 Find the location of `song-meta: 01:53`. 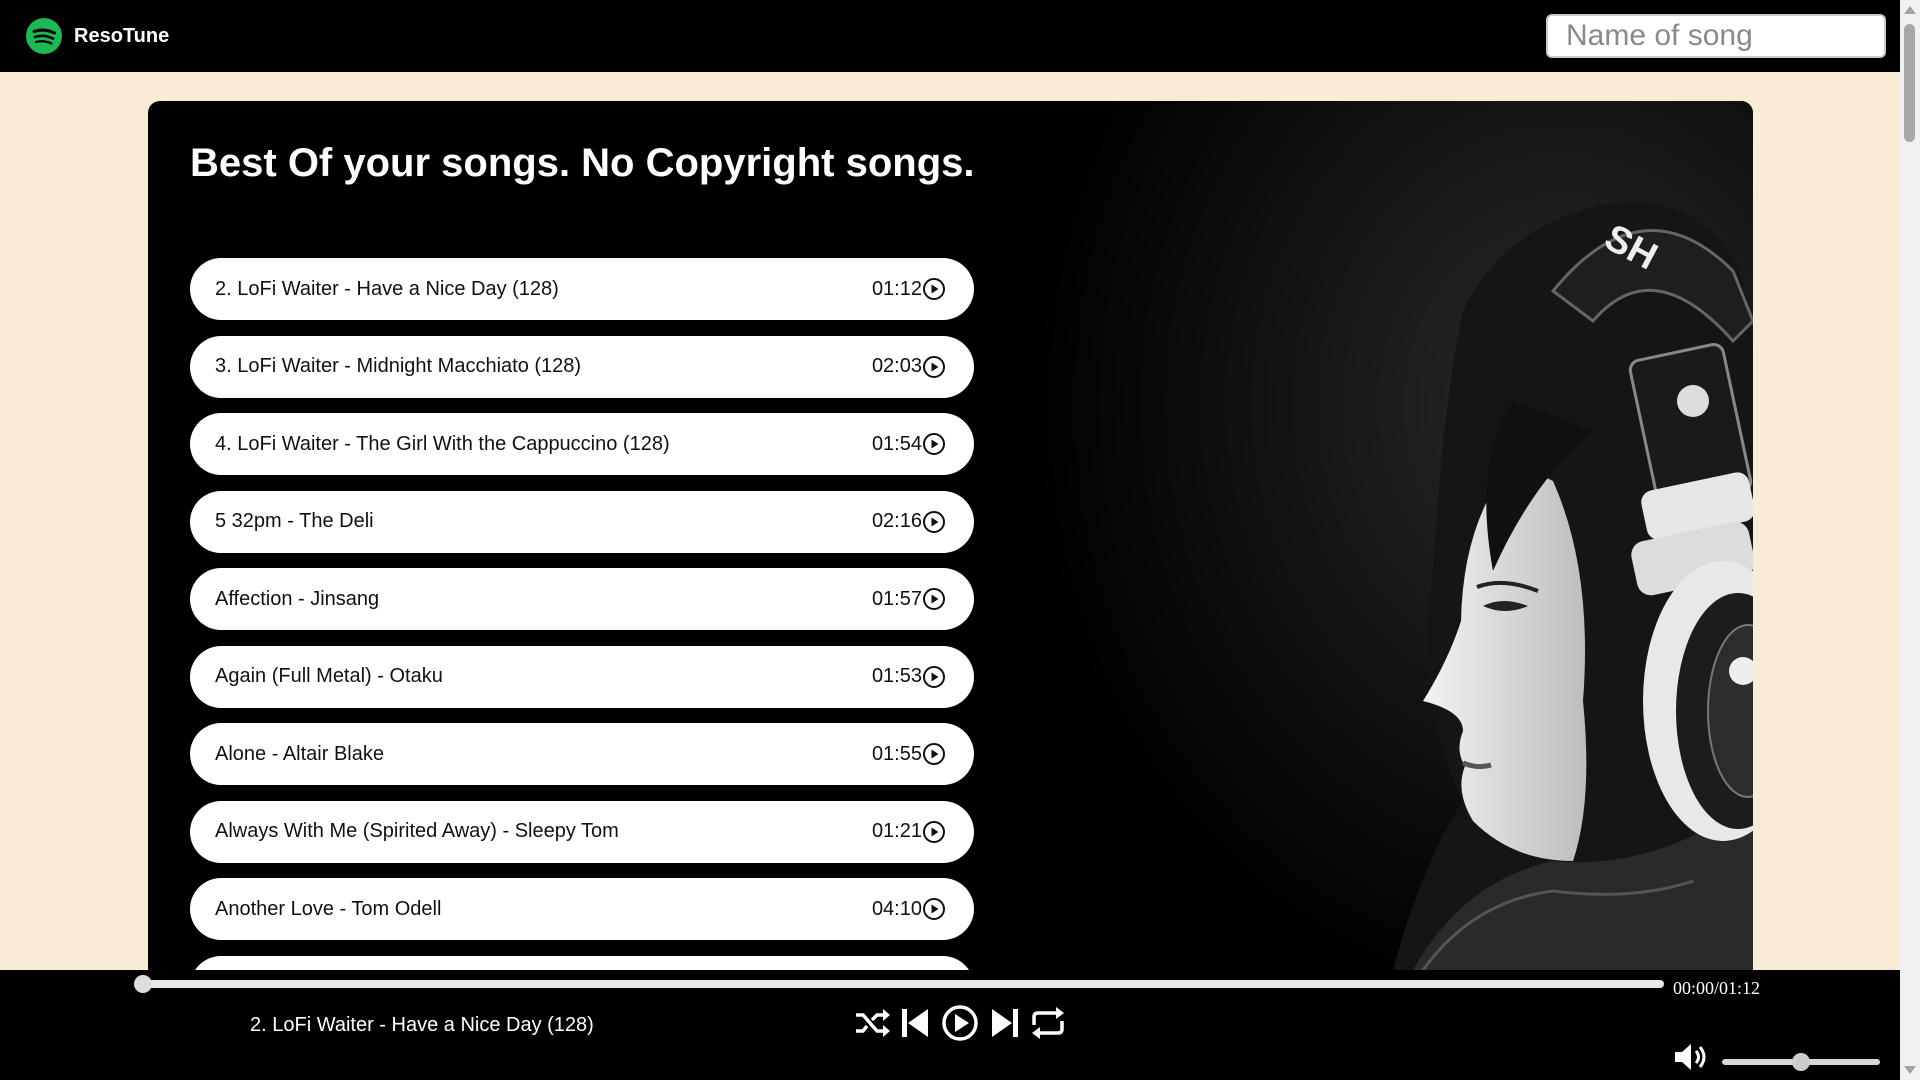

song-meta: 01:53 is located at coordinates (909, 677).